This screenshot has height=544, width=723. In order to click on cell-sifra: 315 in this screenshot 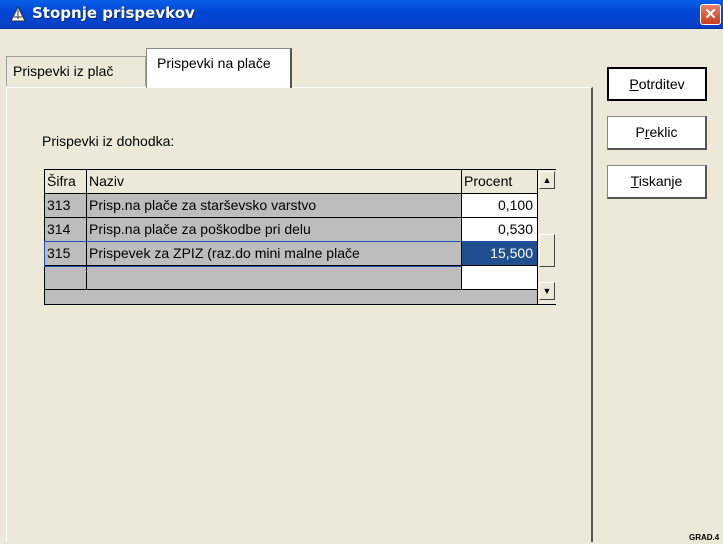, I will do `click(66, 254)`.